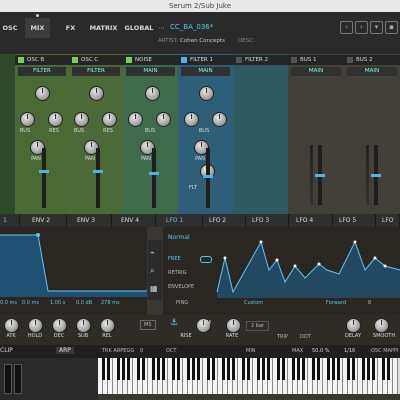  Describe the element at coordinates (150, 71) in the screenshot. I see `route-select-noise: MAIN` at that location.